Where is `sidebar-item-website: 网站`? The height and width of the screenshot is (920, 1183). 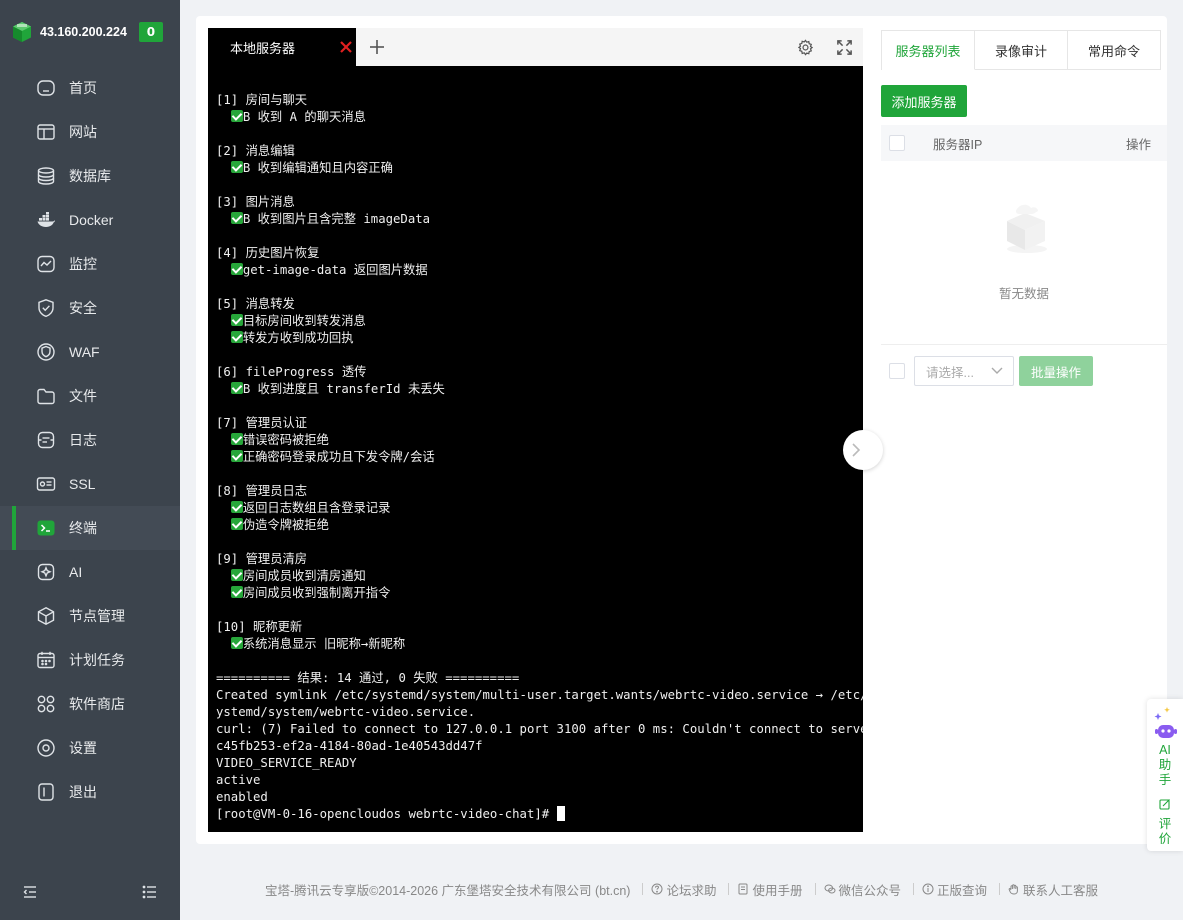 sidebar-item-website: 网站 is located at coordinates (90, 132).